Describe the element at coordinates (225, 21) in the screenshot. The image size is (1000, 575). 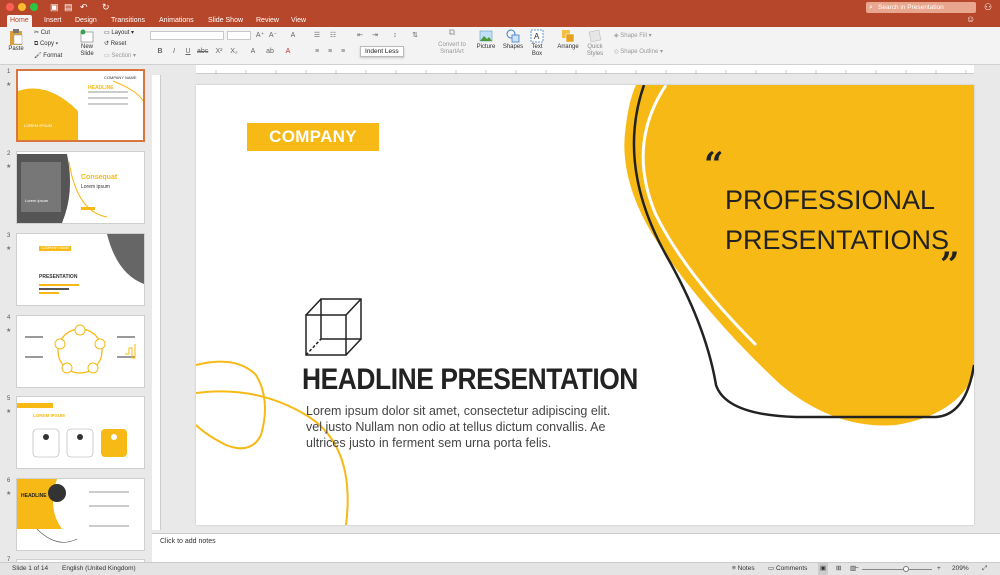
I see `tab-slide-show: Slide Show` at that location.